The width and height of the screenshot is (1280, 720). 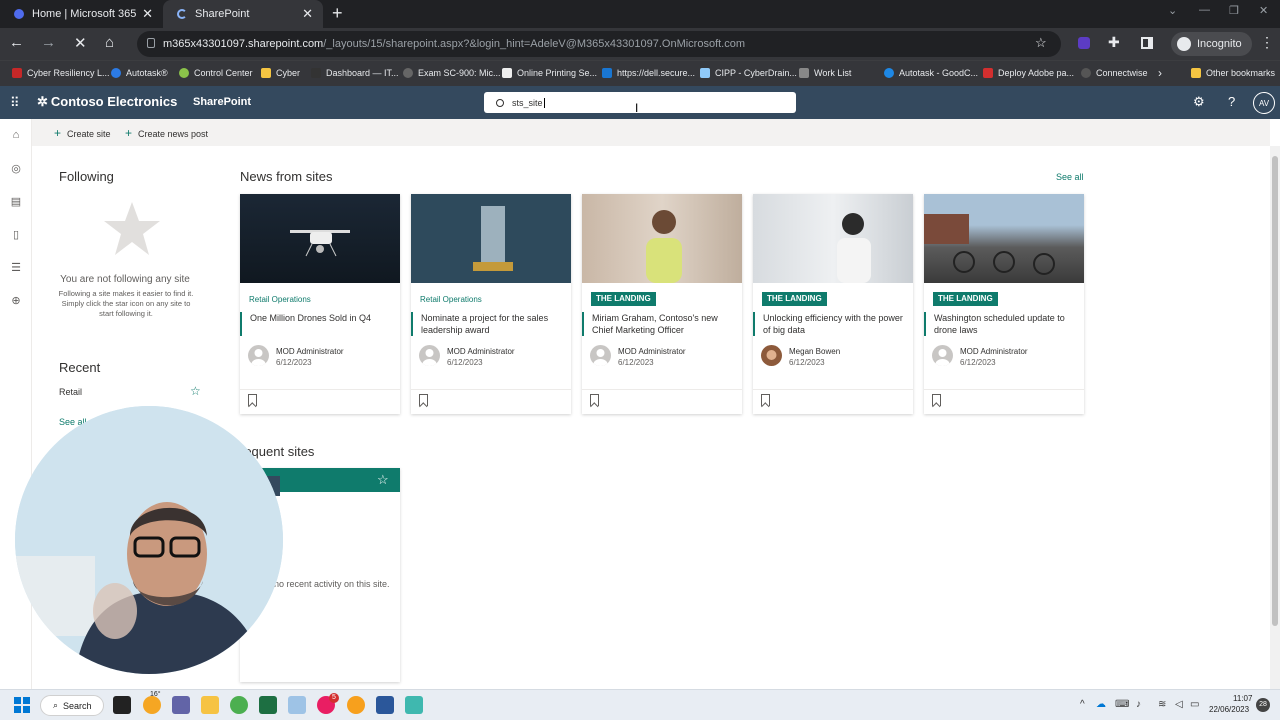 I want to click on globe-icon: ◎, so click(x=16, y=169).